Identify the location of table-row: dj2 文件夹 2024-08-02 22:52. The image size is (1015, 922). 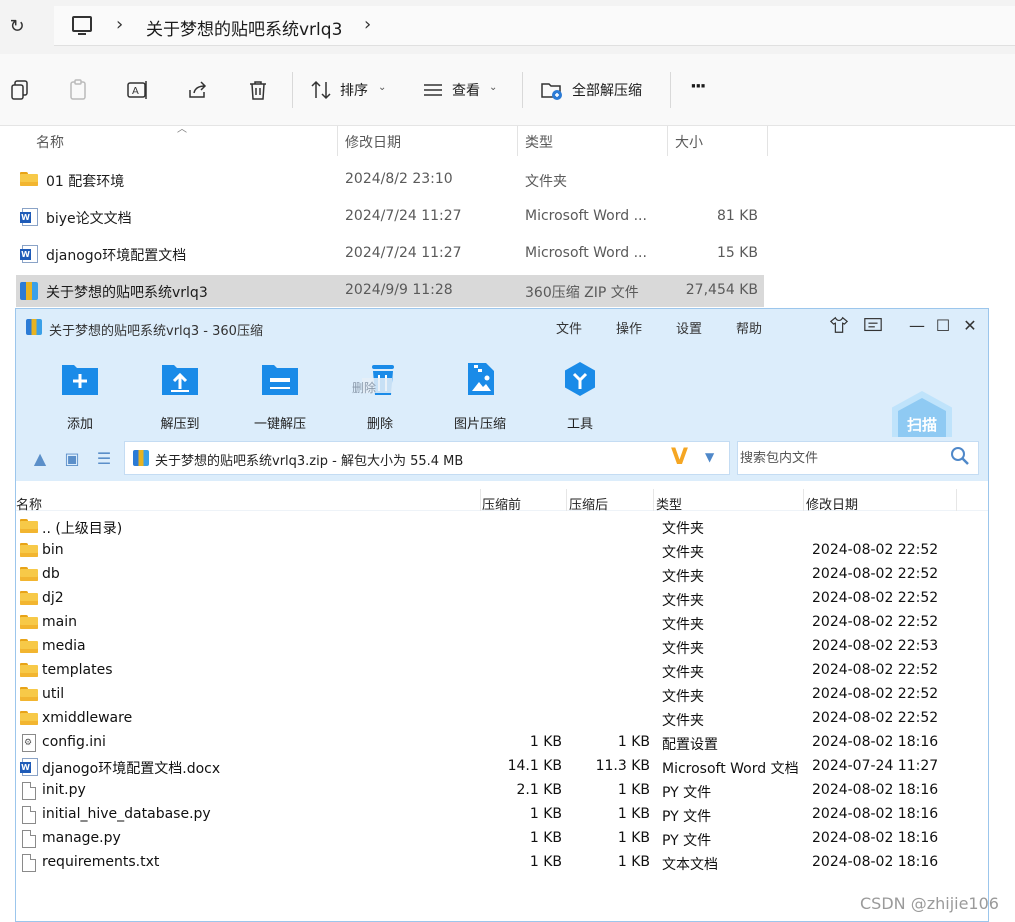
(502, 599).